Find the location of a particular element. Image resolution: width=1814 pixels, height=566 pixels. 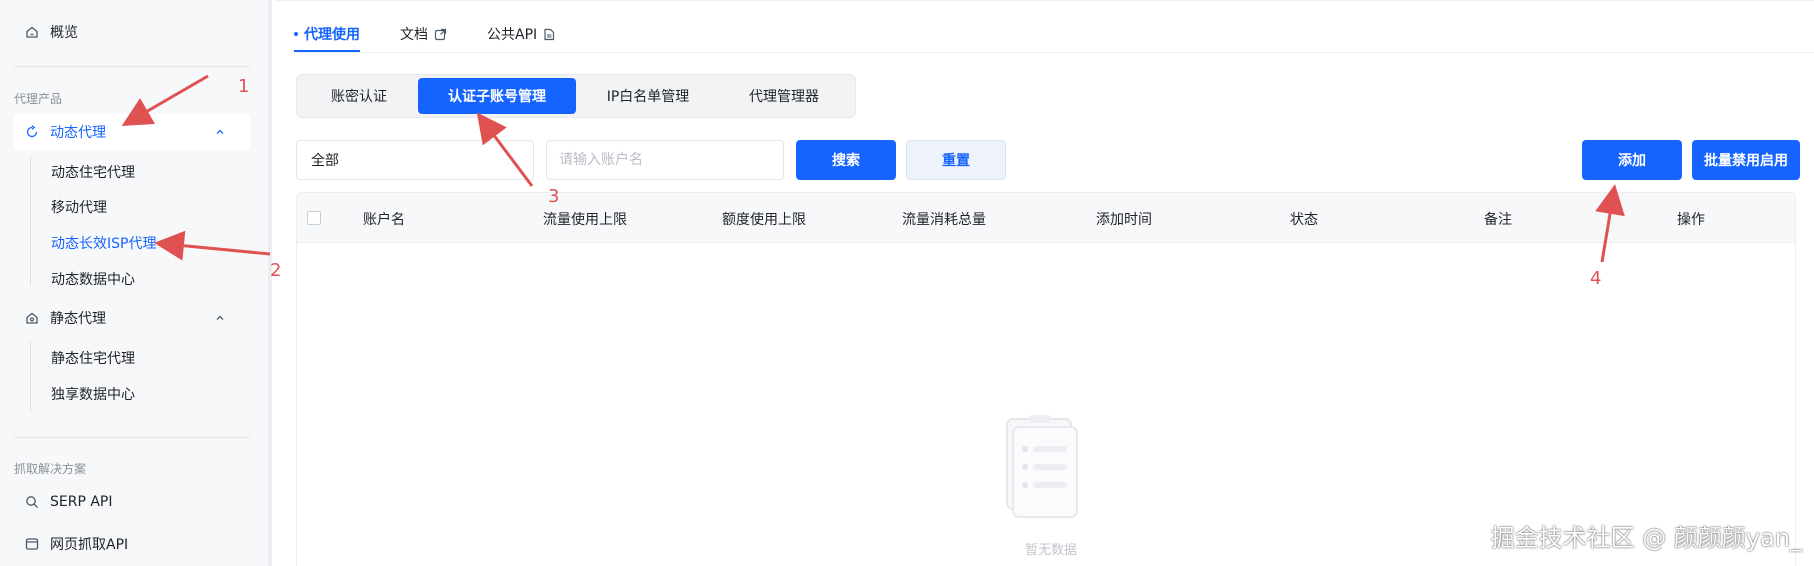

segment-ip-whitelist: IP白名单管理 is located at coordinates (648, 96).